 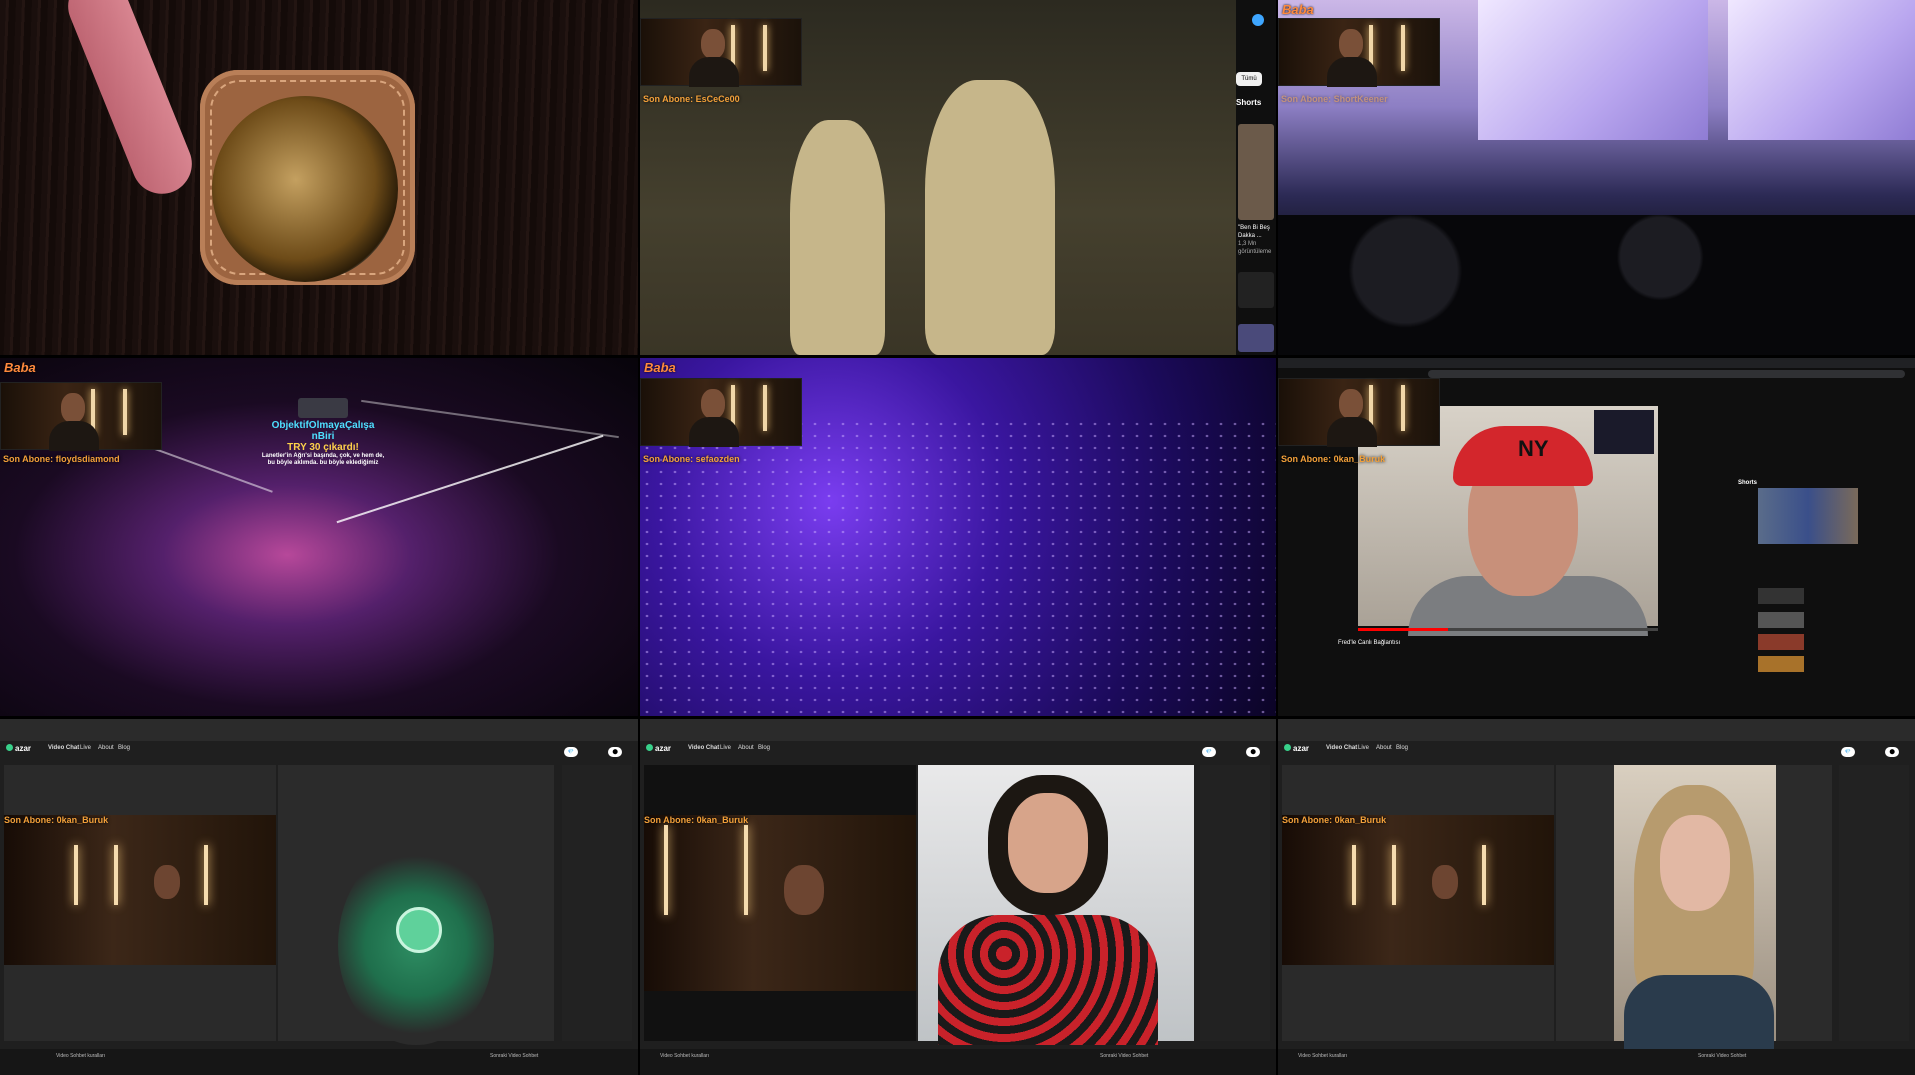 What do you see at coordinates (837, 237) in the screenshot?
I see `statue-left` at bounding box center [837, 237].